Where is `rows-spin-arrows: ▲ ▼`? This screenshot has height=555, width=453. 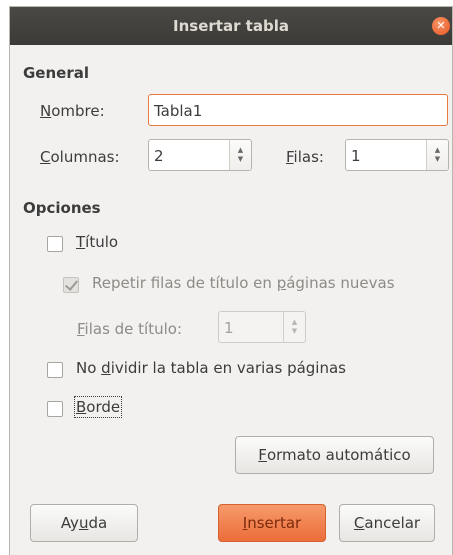
rows-spin-arrows: ▲ ▼ is located at coordinates (437, 155).